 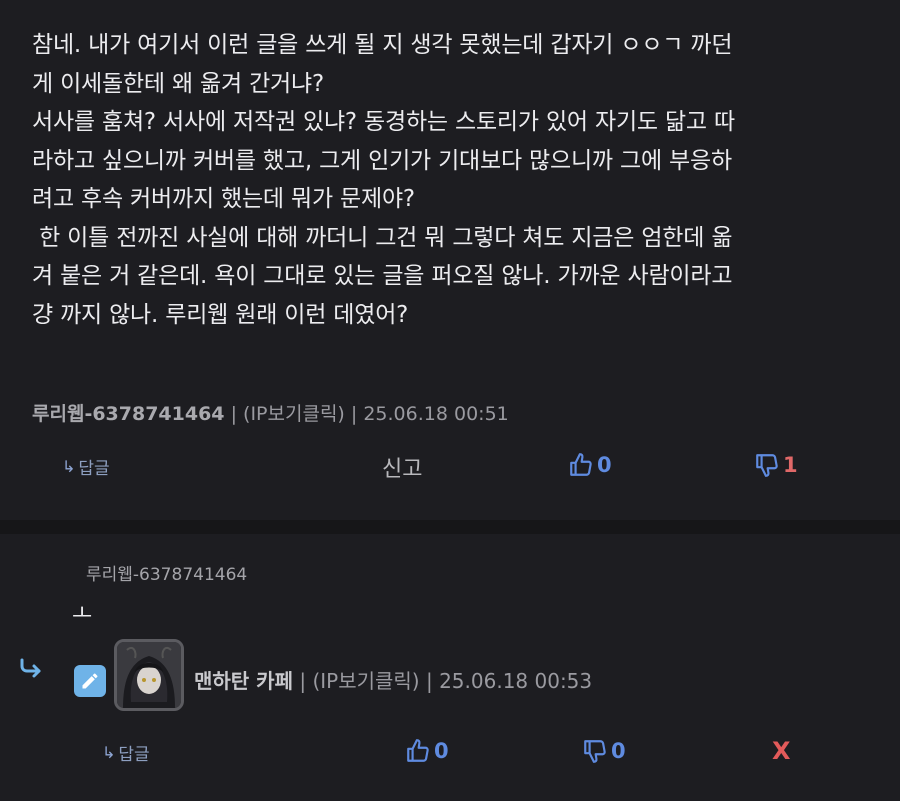 I want to click on downvote-count: 0, so click(x=618, y=751).